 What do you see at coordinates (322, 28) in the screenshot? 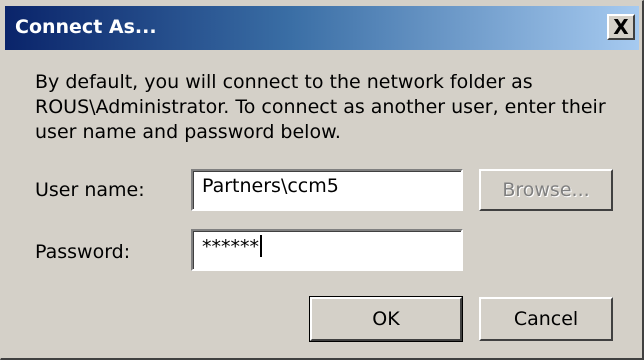
I see `title-bar: Connect As... X` at bounding box center [322, 28].